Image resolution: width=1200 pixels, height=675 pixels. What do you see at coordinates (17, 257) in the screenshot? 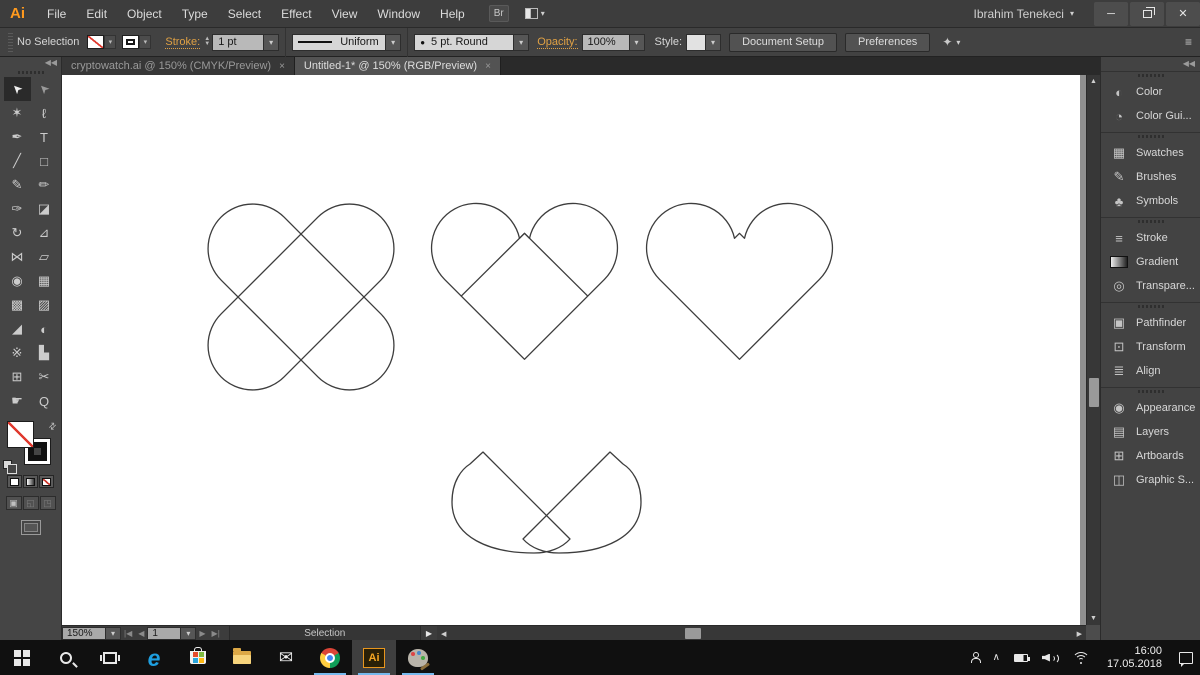
I see `width-tool: ⋈` at bounding box center [17, 257].